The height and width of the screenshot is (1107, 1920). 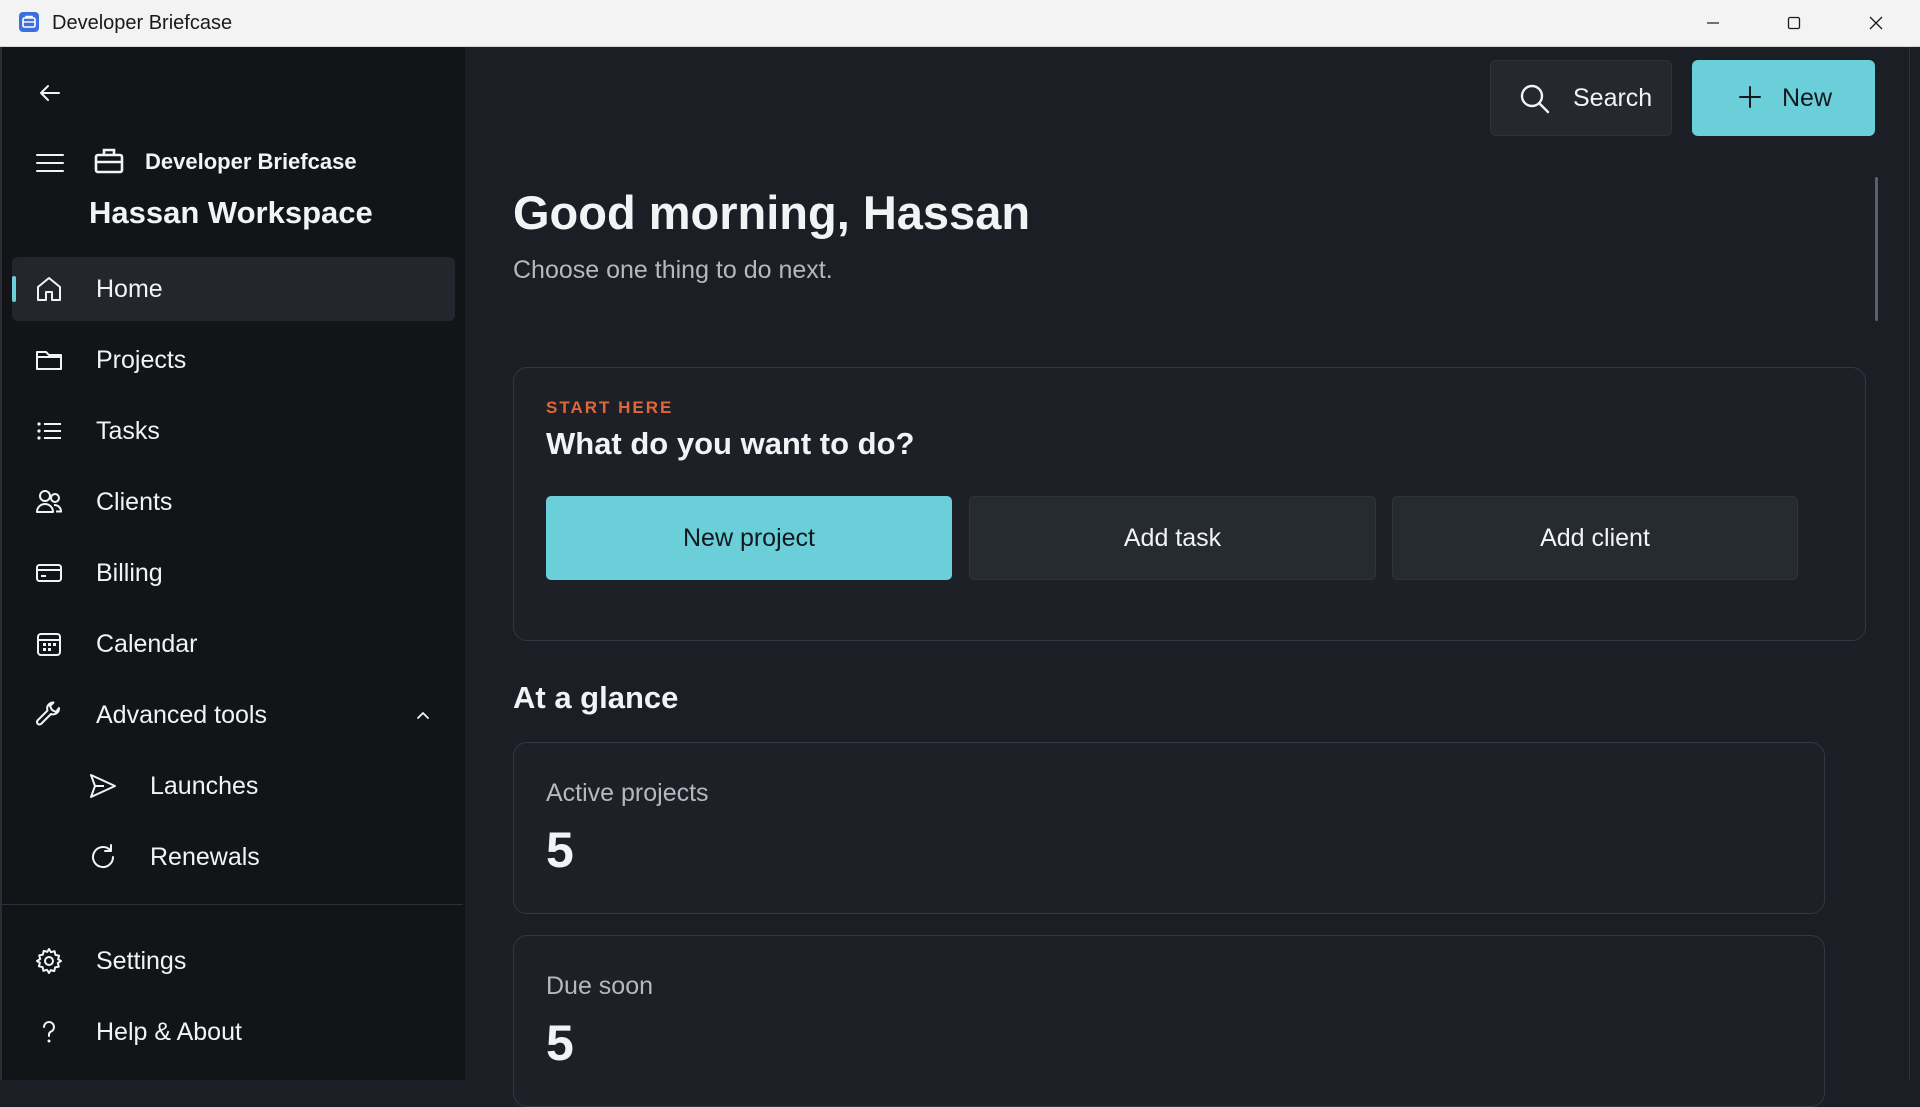 I want to click on minimize-button, so click(x=1713, y=23).